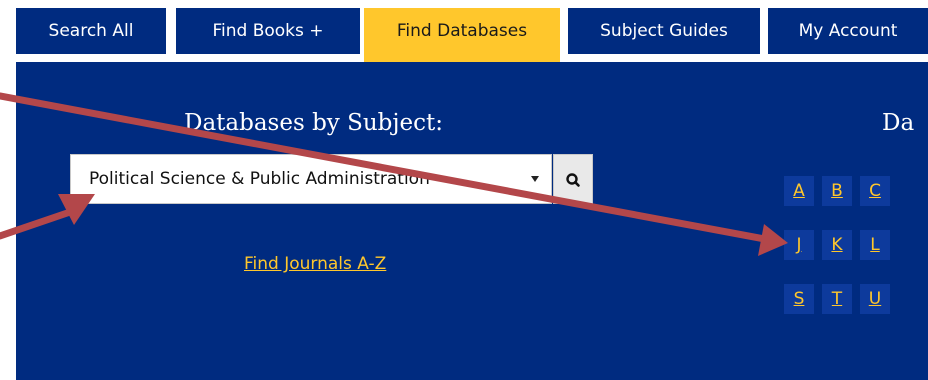 The image size is (928, 380). Describe the element at coordinates (799, 245) in the screenshot. I see `az-letter-j: J` at that location.